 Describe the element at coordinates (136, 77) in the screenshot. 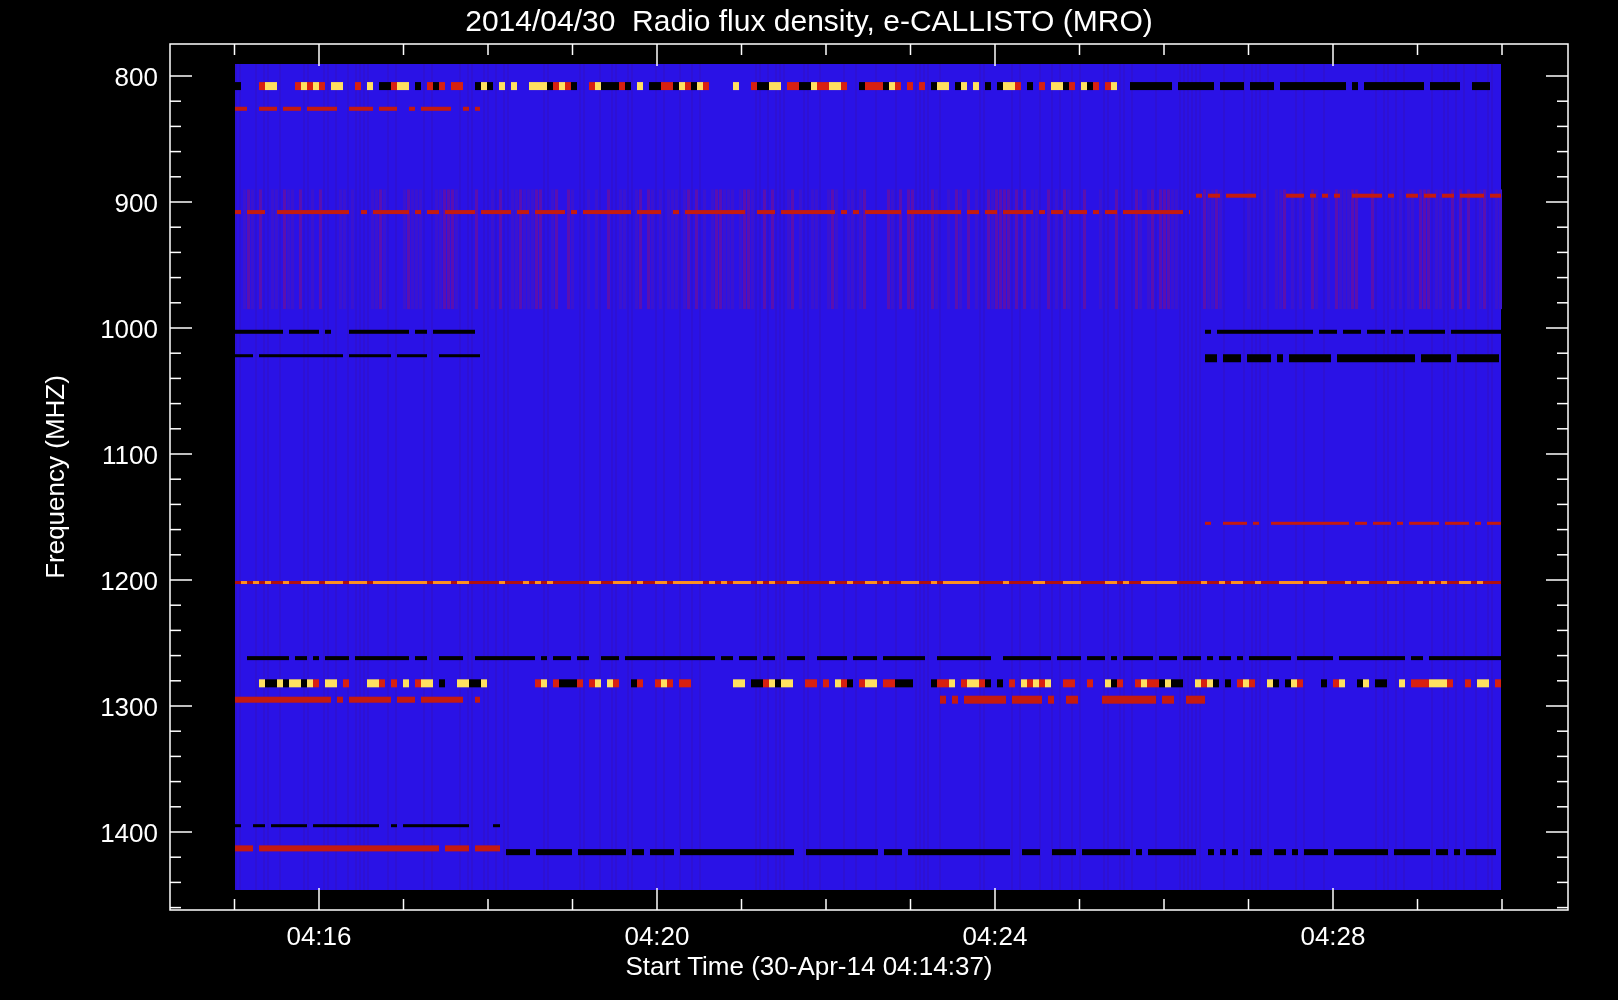

I see `y-tick-label: 800` at that location.